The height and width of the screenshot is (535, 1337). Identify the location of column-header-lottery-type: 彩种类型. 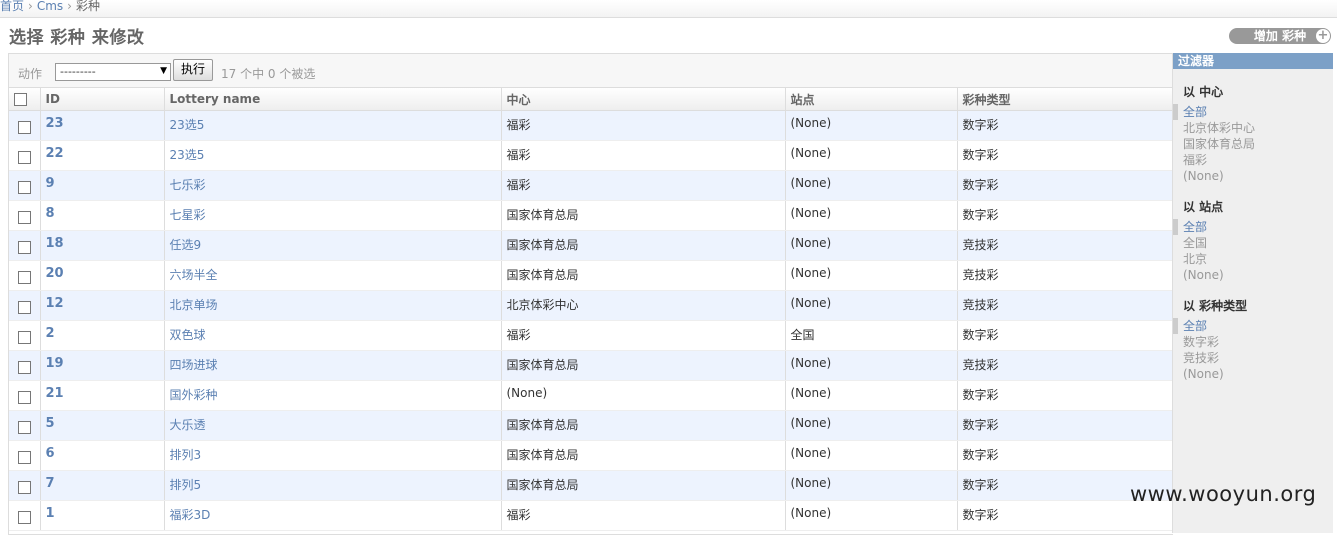
(1064, 99).